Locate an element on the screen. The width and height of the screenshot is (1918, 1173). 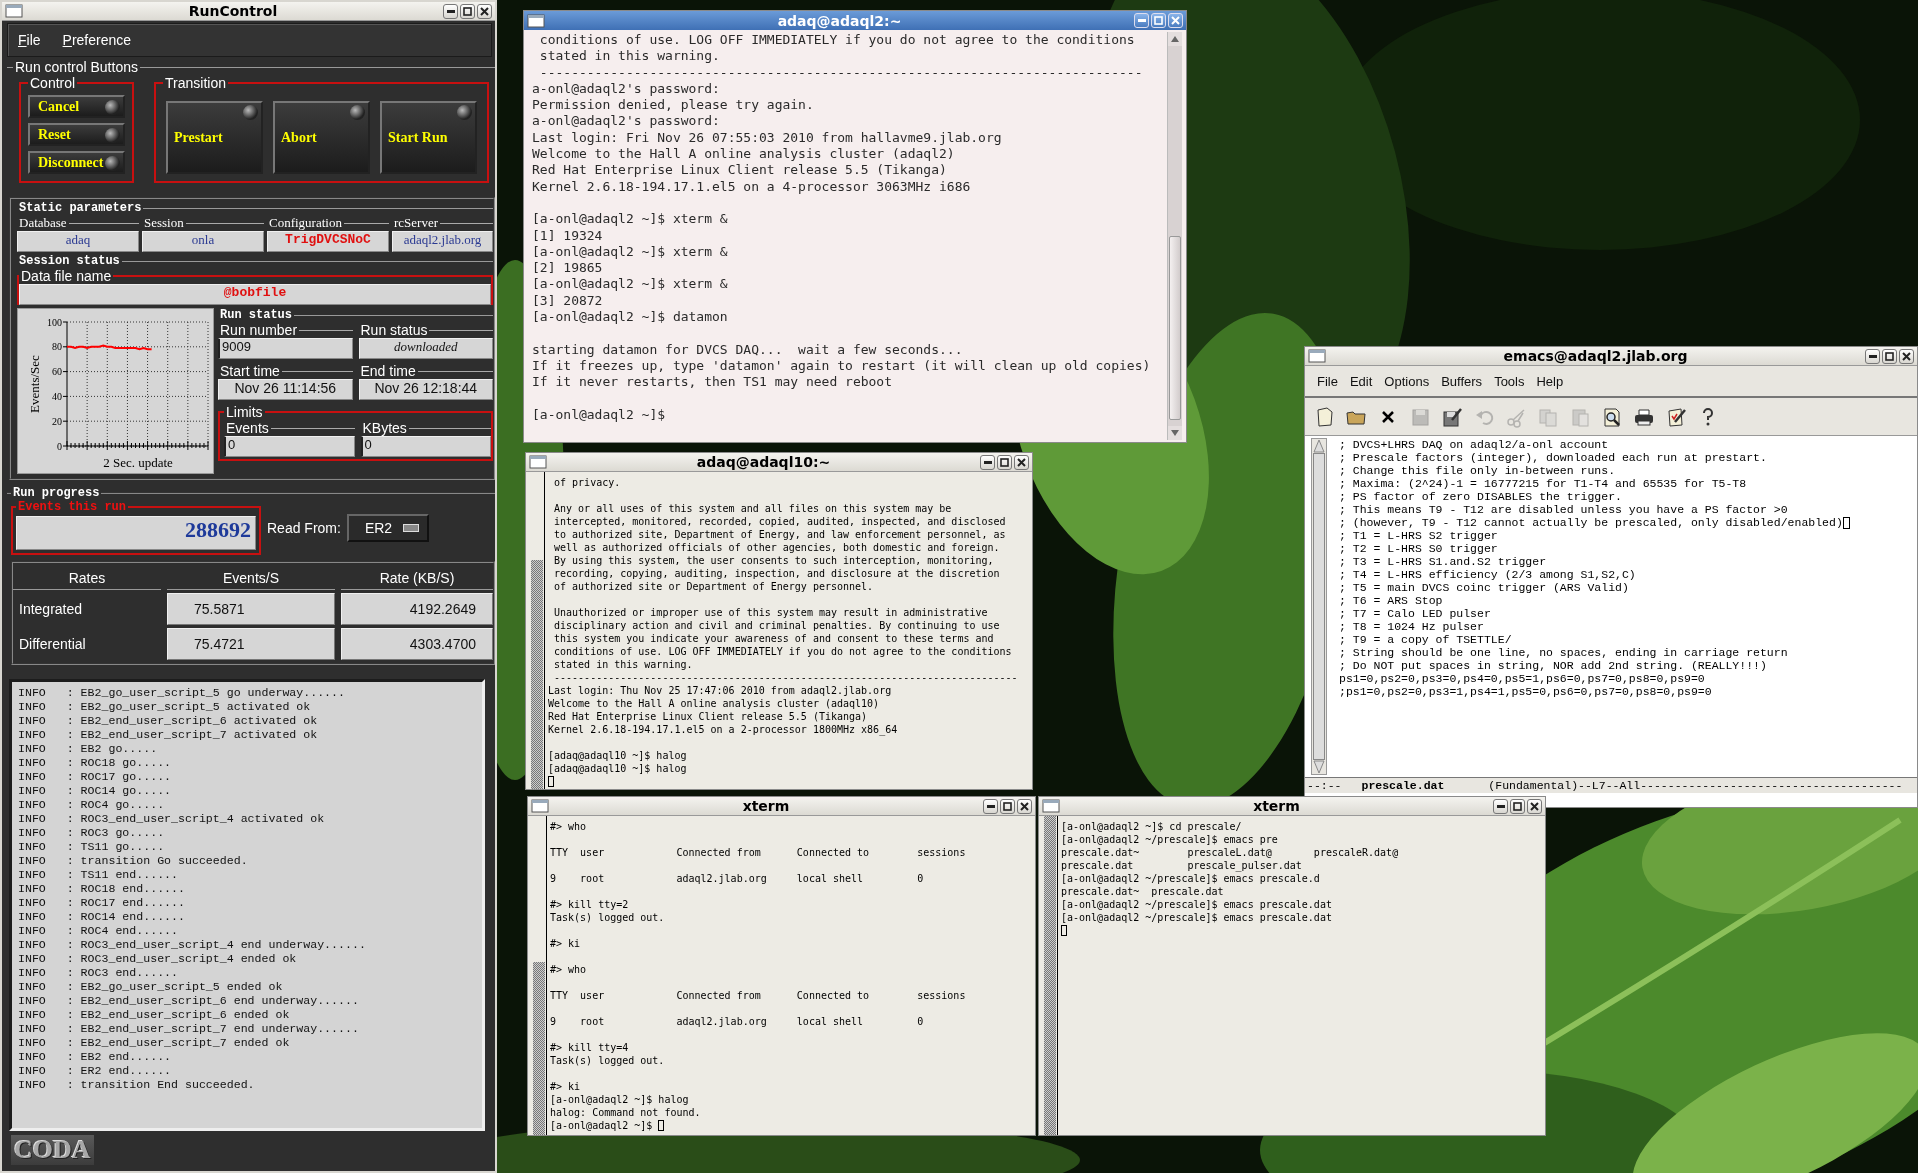
option-menu: ER2 is located at coordinates (387, 527).